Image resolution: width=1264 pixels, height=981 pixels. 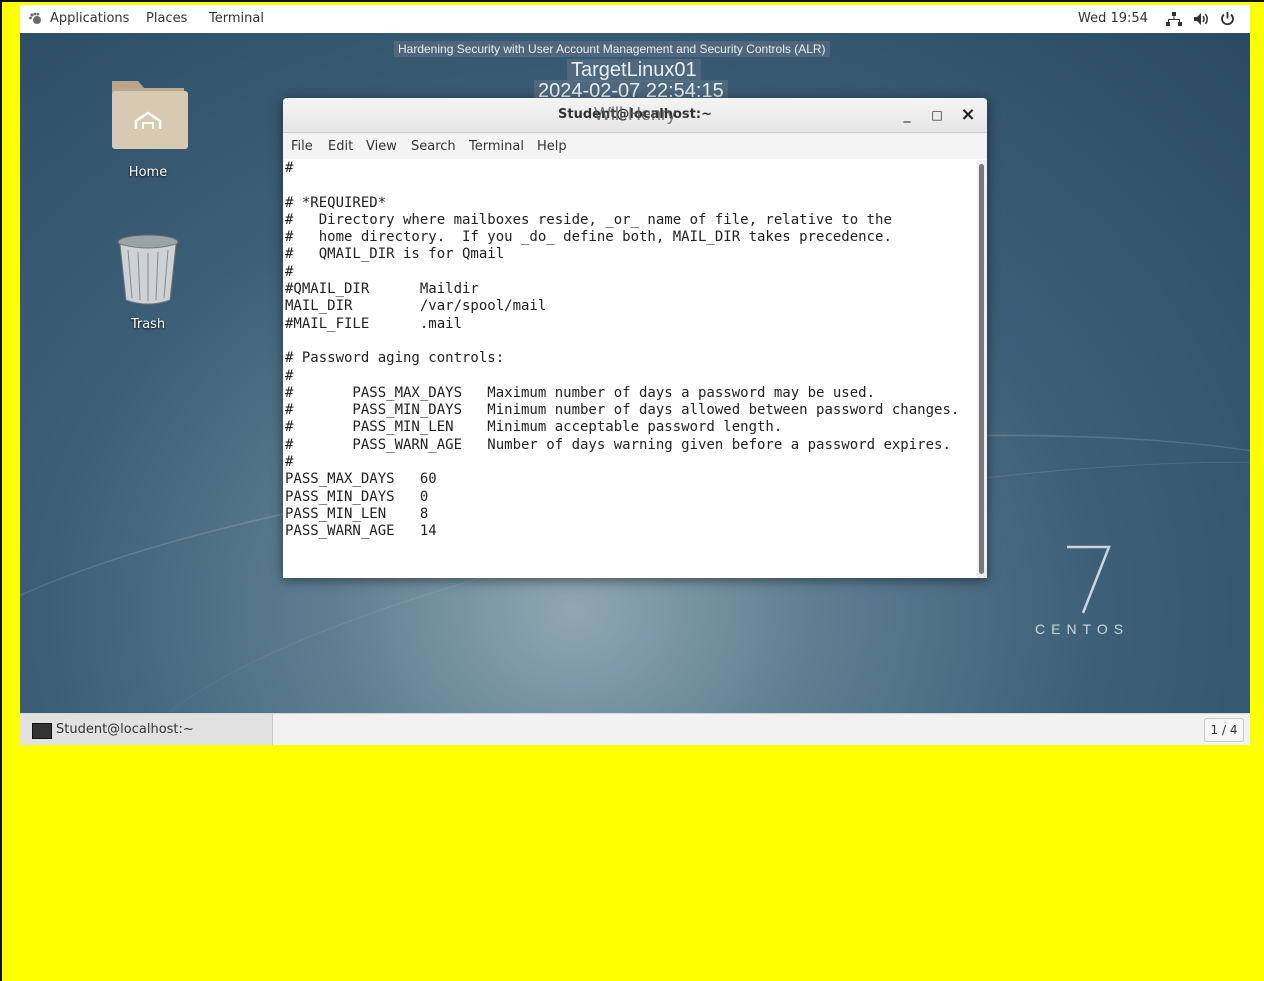 I want to click on scrollbar-thumb, so click(x=981, y=369).